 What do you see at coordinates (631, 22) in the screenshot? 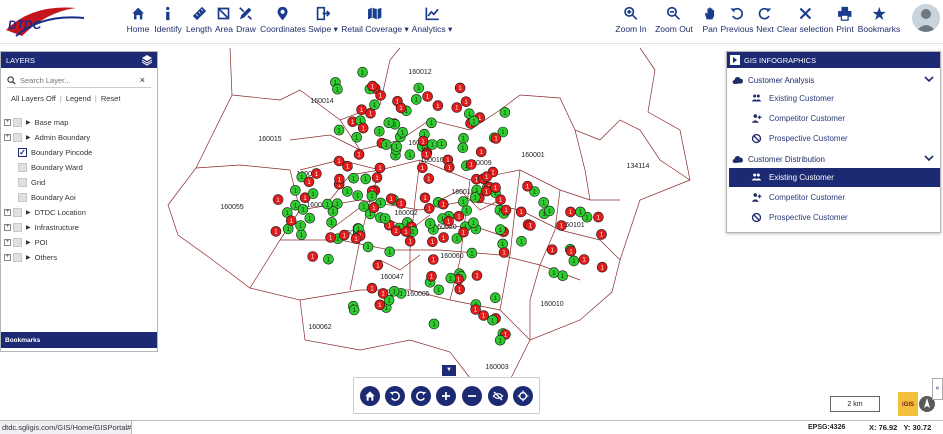
I see `zoom-in-button: Zoom In` at bounding box center [631, 22].